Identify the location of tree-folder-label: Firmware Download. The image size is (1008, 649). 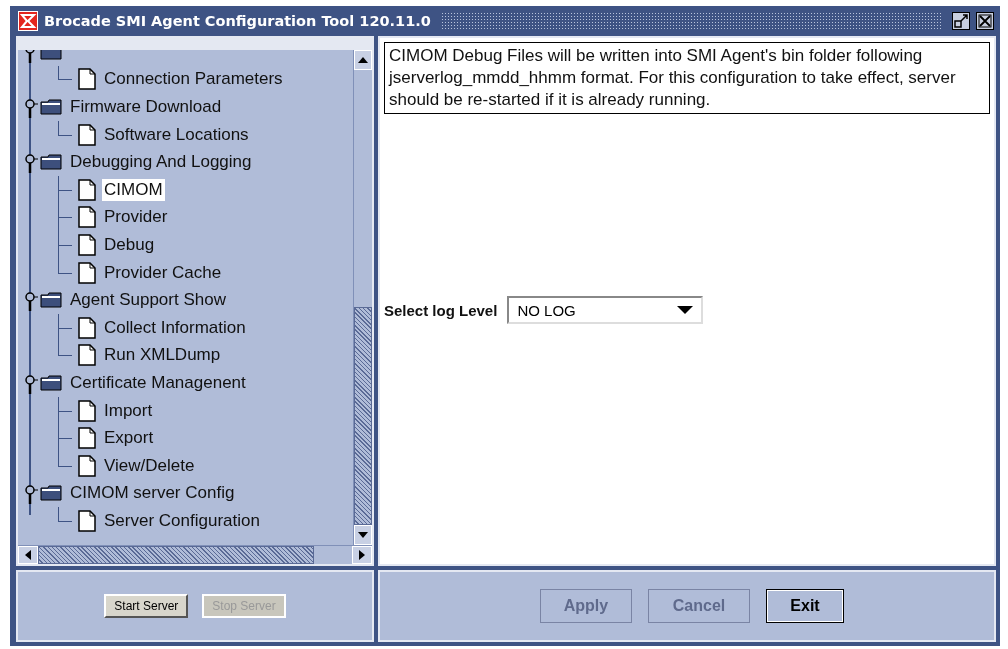
(146, 107).